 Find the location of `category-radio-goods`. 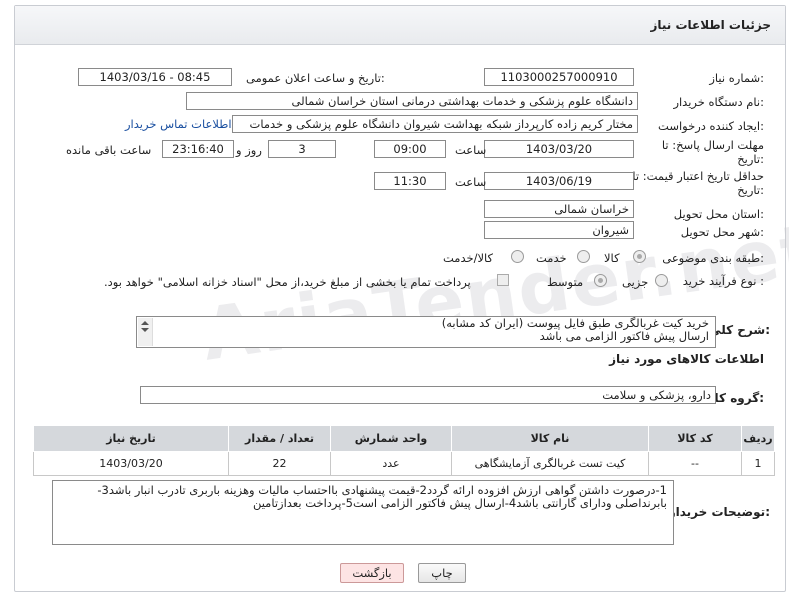

category-radio-goods is located at coordinates (639, 256).